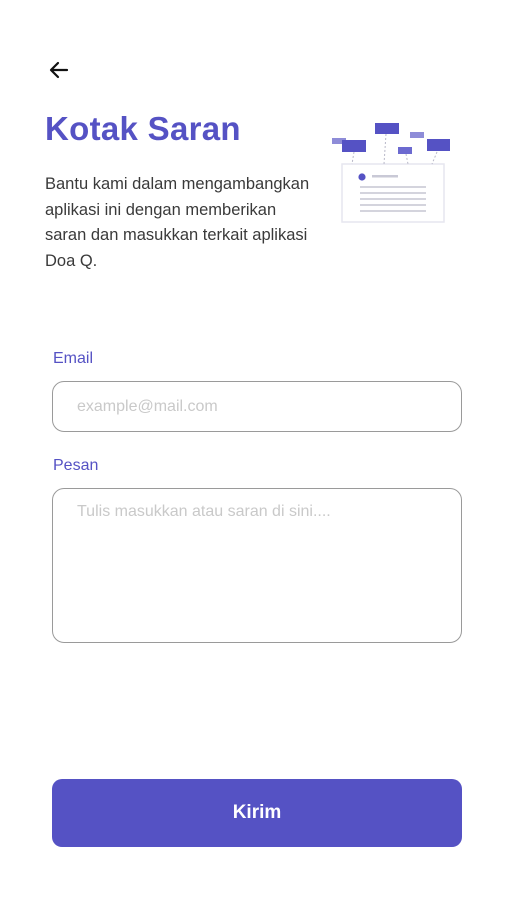 The image size is (506, 900). I want to click on message-label: Pesan, so click(76, 465).